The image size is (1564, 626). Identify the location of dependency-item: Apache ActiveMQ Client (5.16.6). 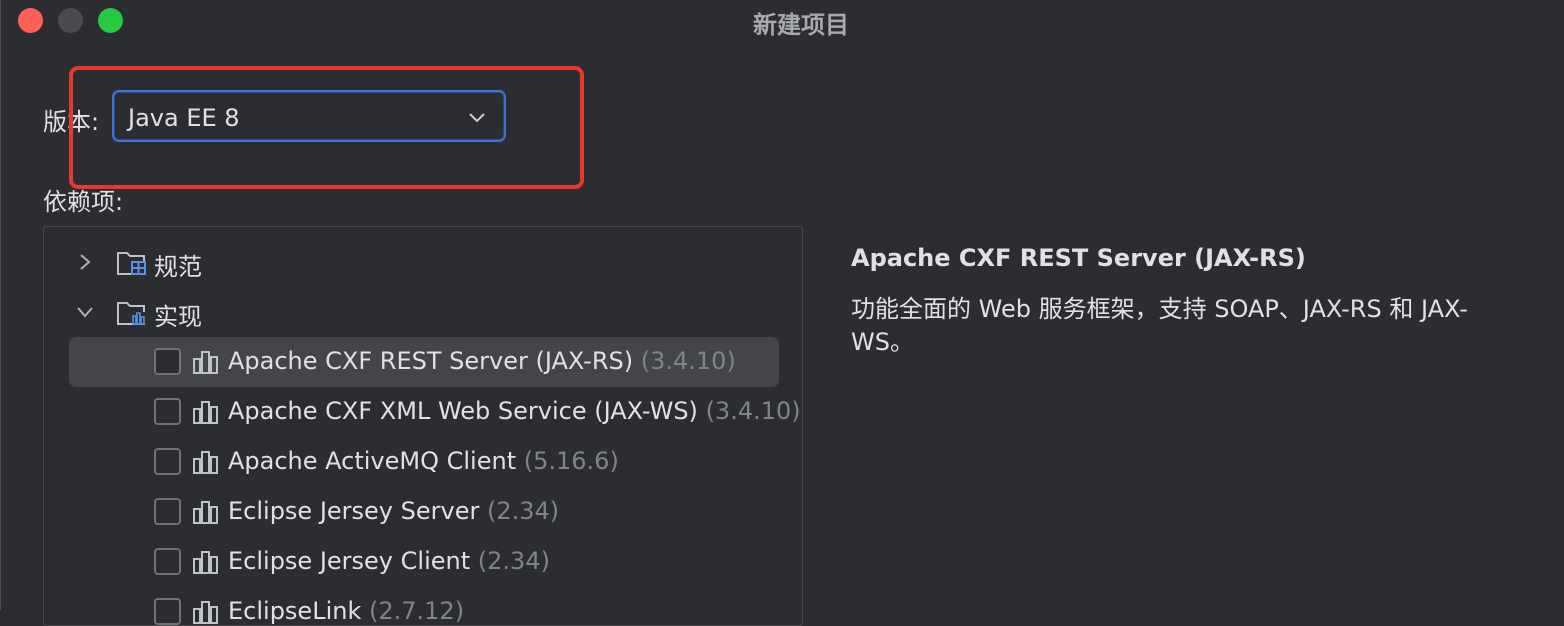
(423, 462).